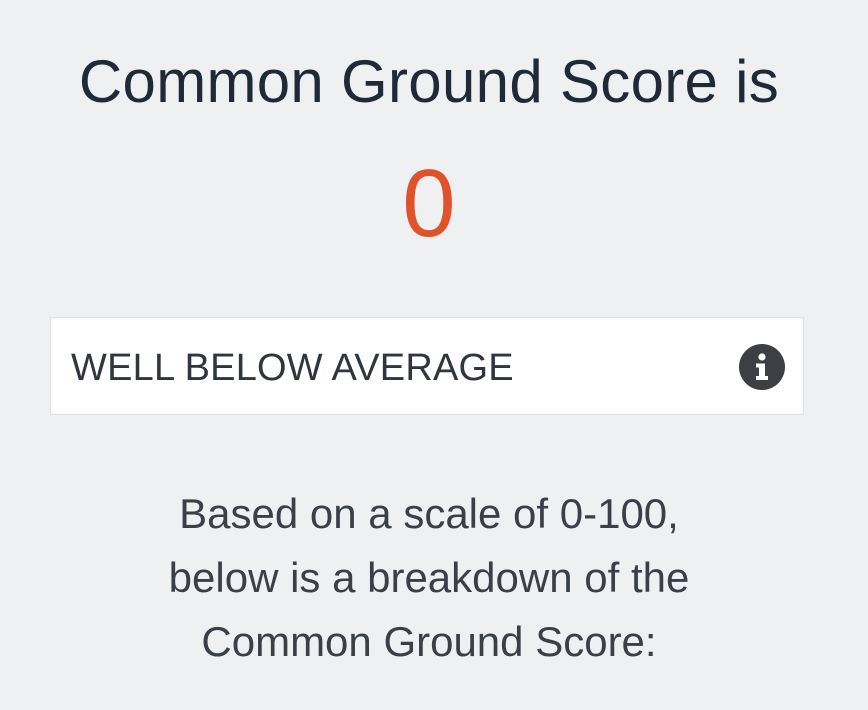 This screenshot has width=868, height=710. Describe the element at coordinates (292, 368) in the screenshot. I see `rating-label: WELL BELOW AVERAGE` at that location.